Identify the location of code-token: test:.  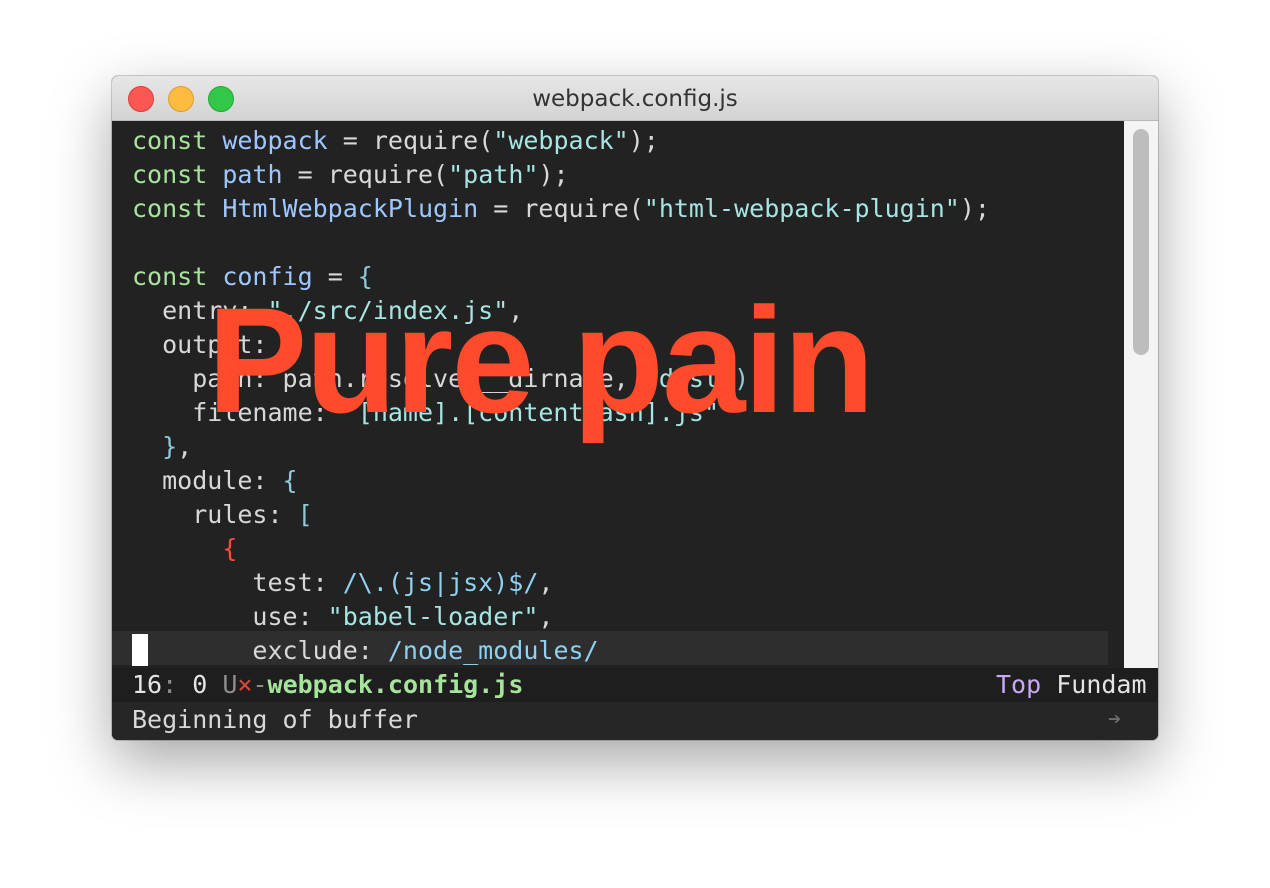
(237, 582).